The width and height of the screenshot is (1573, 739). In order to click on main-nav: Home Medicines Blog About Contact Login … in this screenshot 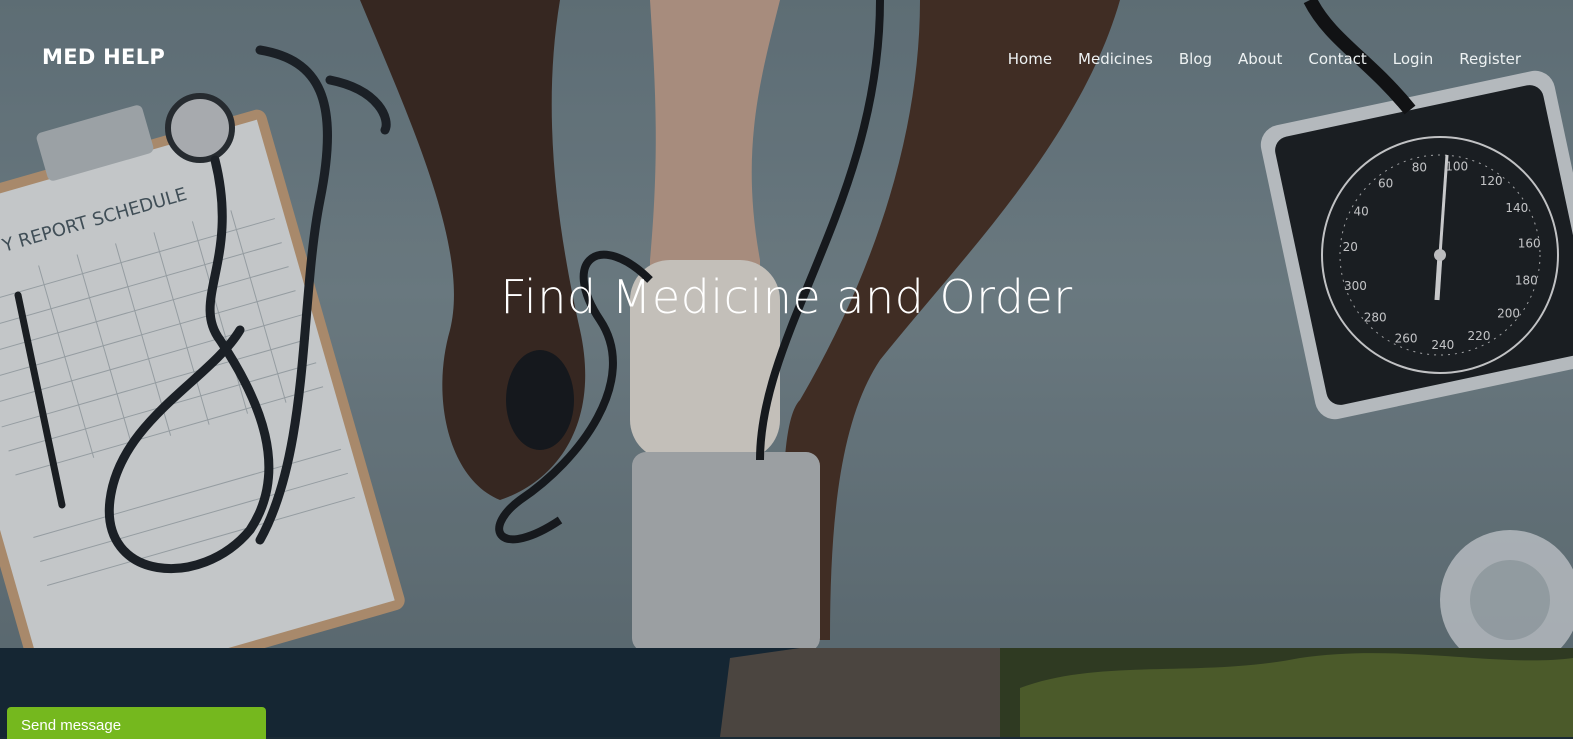, I will do `click(1251, 59)`.